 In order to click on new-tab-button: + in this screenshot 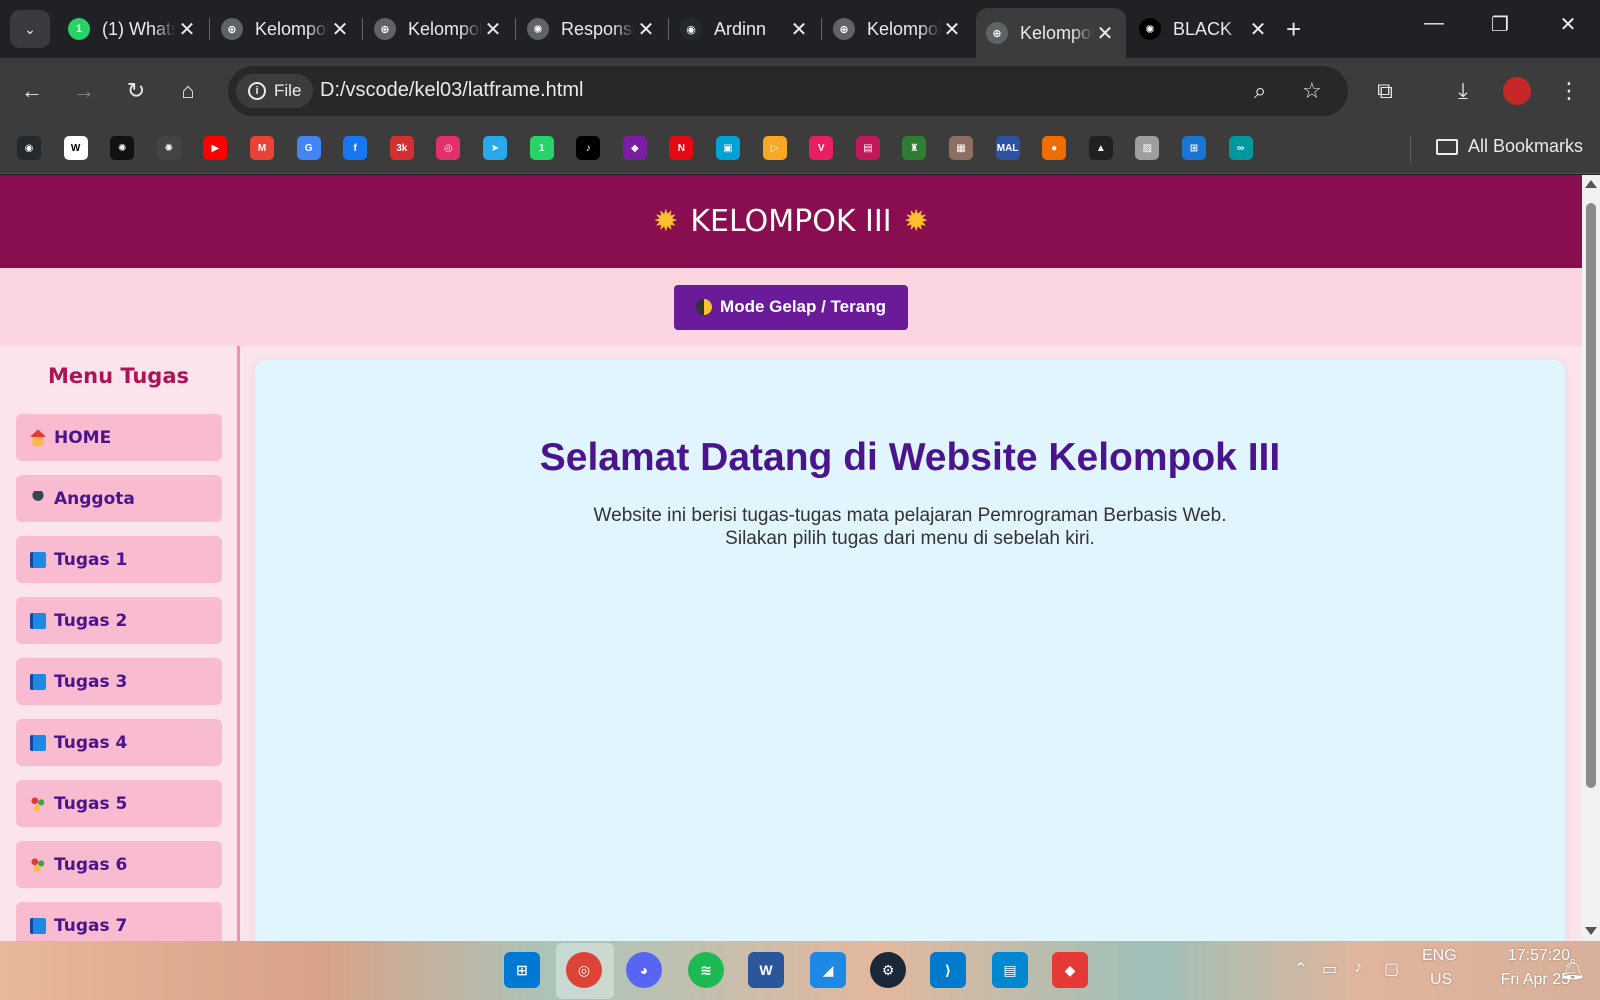, I will do `click(1293, 29)`.